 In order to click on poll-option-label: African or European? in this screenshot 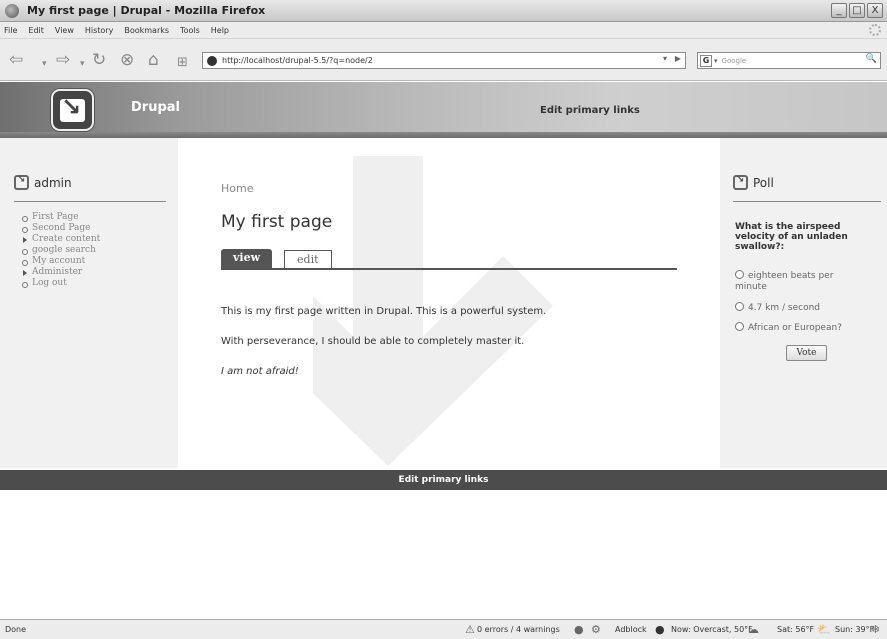, I will do `click(795, 328)`.